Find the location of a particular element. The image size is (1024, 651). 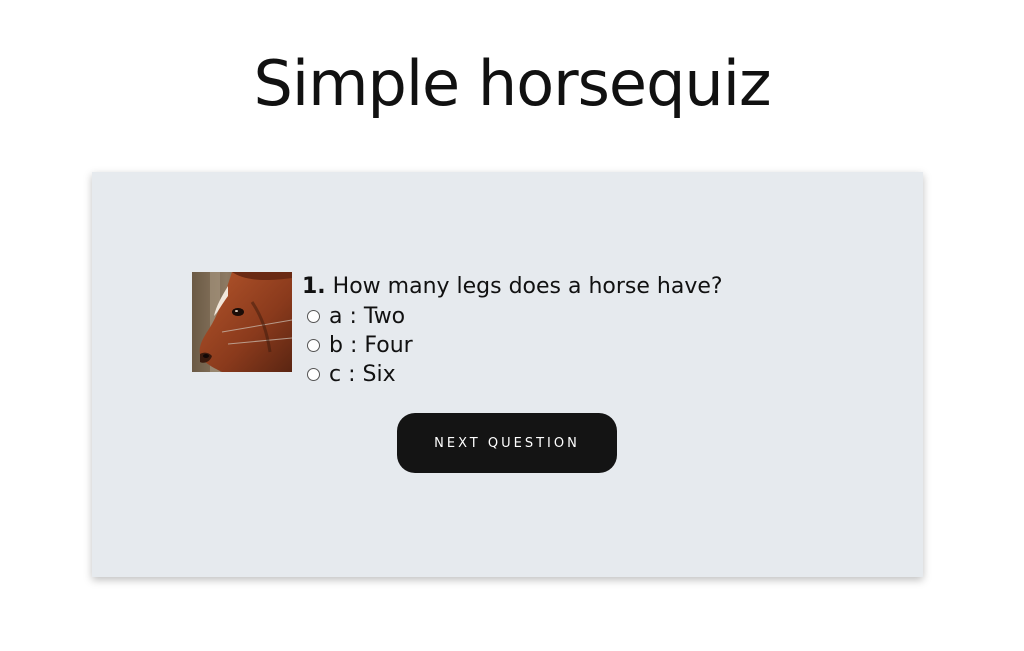

answer-option-b: b : Four is located at coordinates (562, 345).